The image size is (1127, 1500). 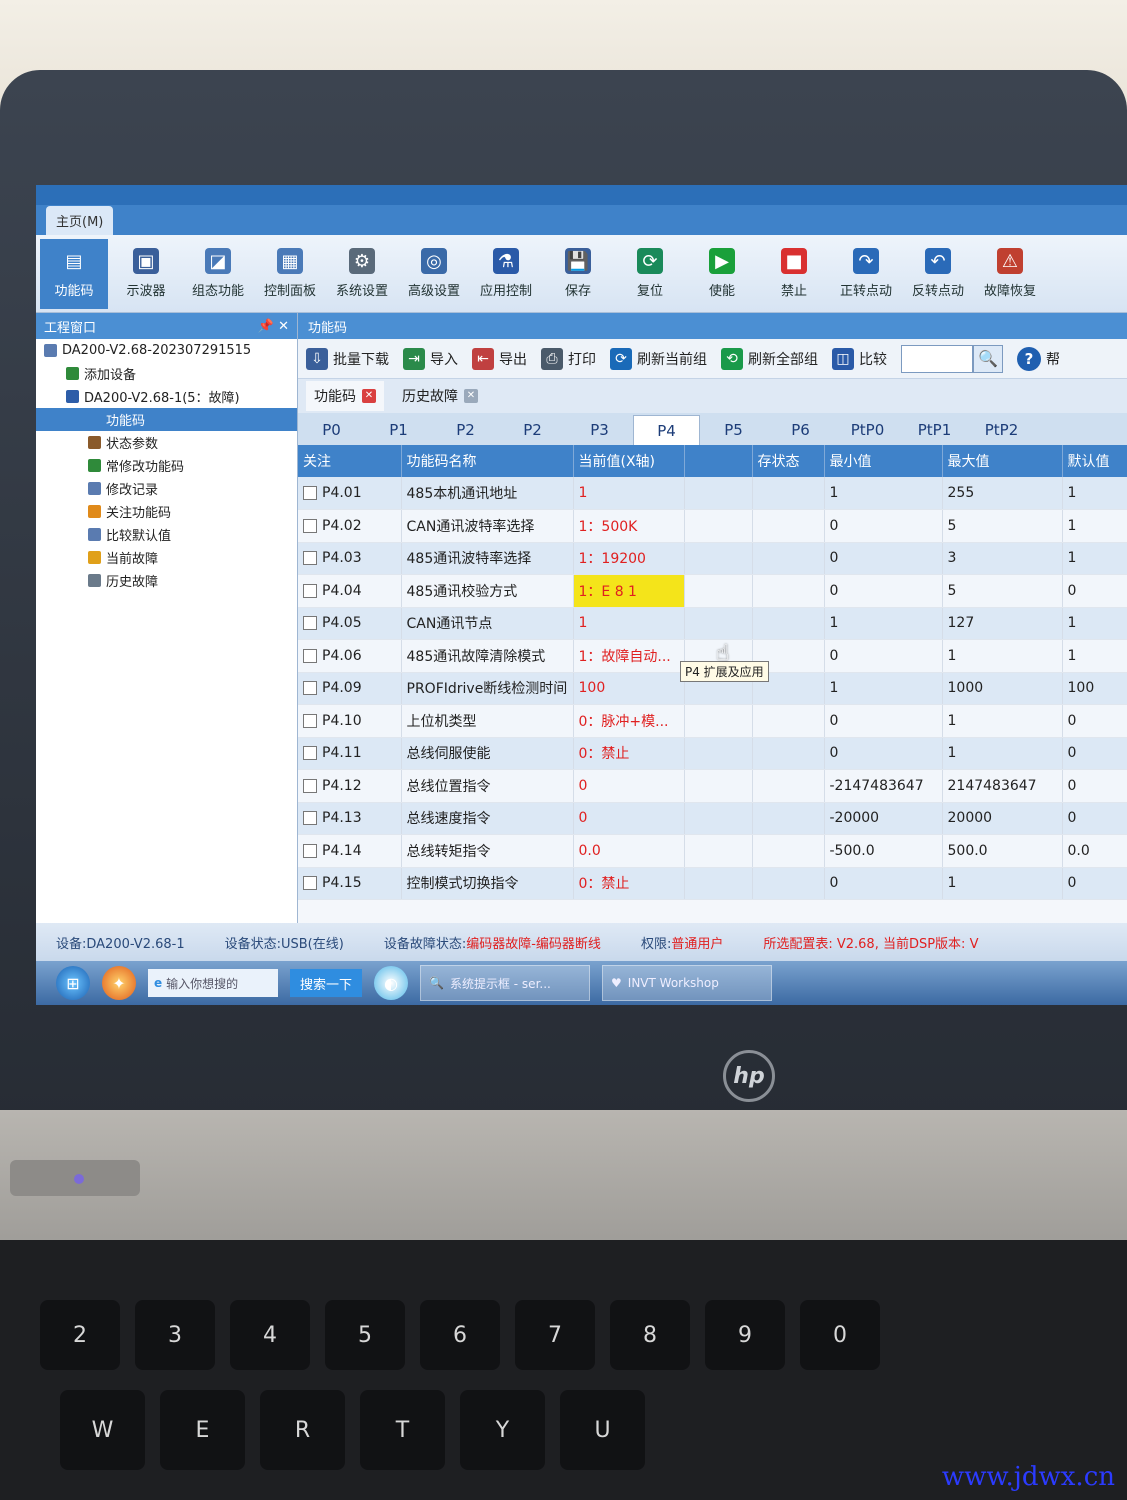 What do you see at coordinates (487, 461) in the screenshot?
I see `column-header: 功能码名称` at bounding box center [487, 461].